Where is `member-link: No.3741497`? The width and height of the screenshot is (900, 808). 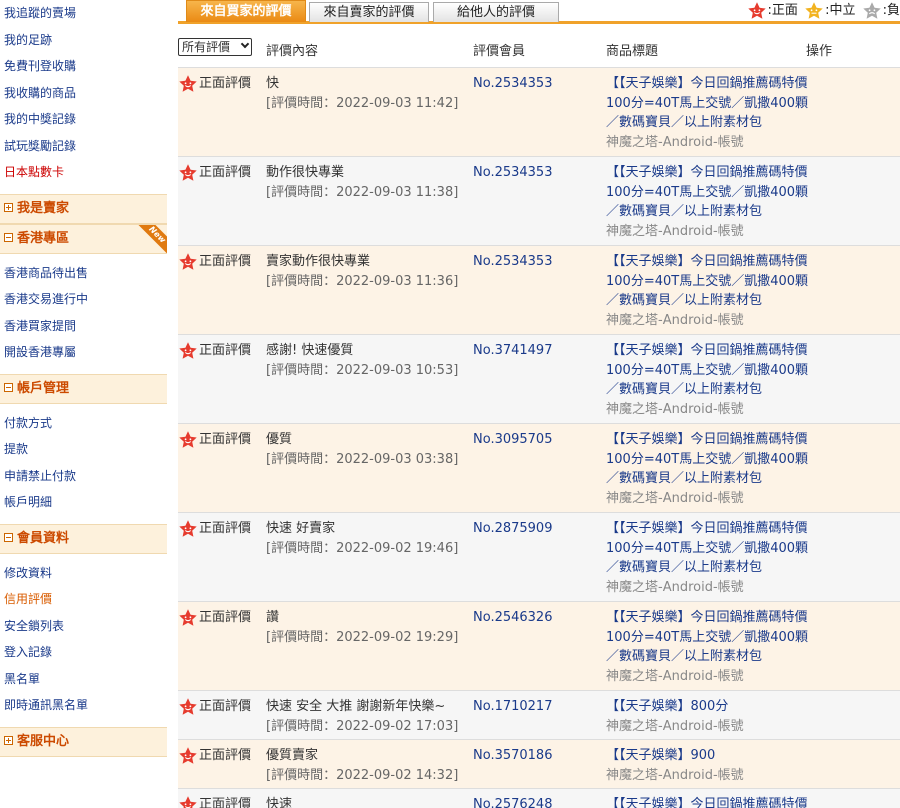 member-link: No.3741497 is located at coordinates (512, 351).